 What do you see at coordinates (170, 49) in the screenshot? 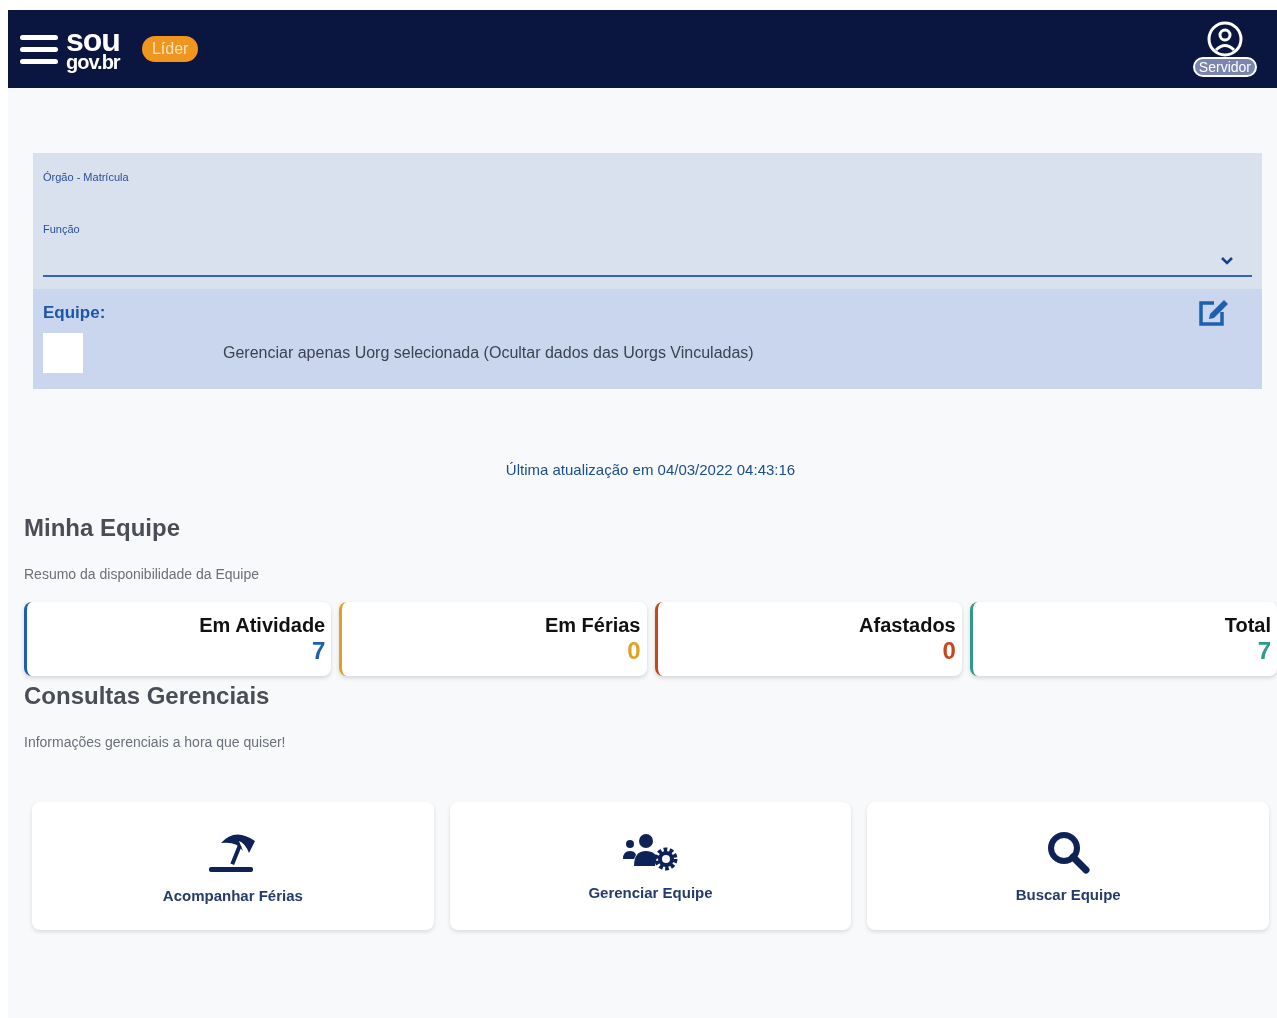
I see `role-badge: Líder` at bounding box center [170, 49].